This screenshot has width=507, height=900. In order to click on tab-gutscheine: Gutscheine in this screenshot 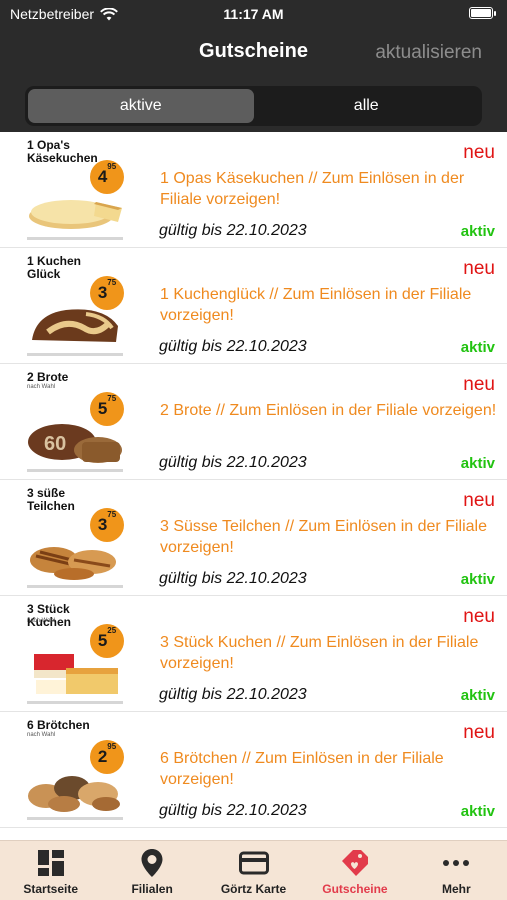, I will do `click(354, 870)`.